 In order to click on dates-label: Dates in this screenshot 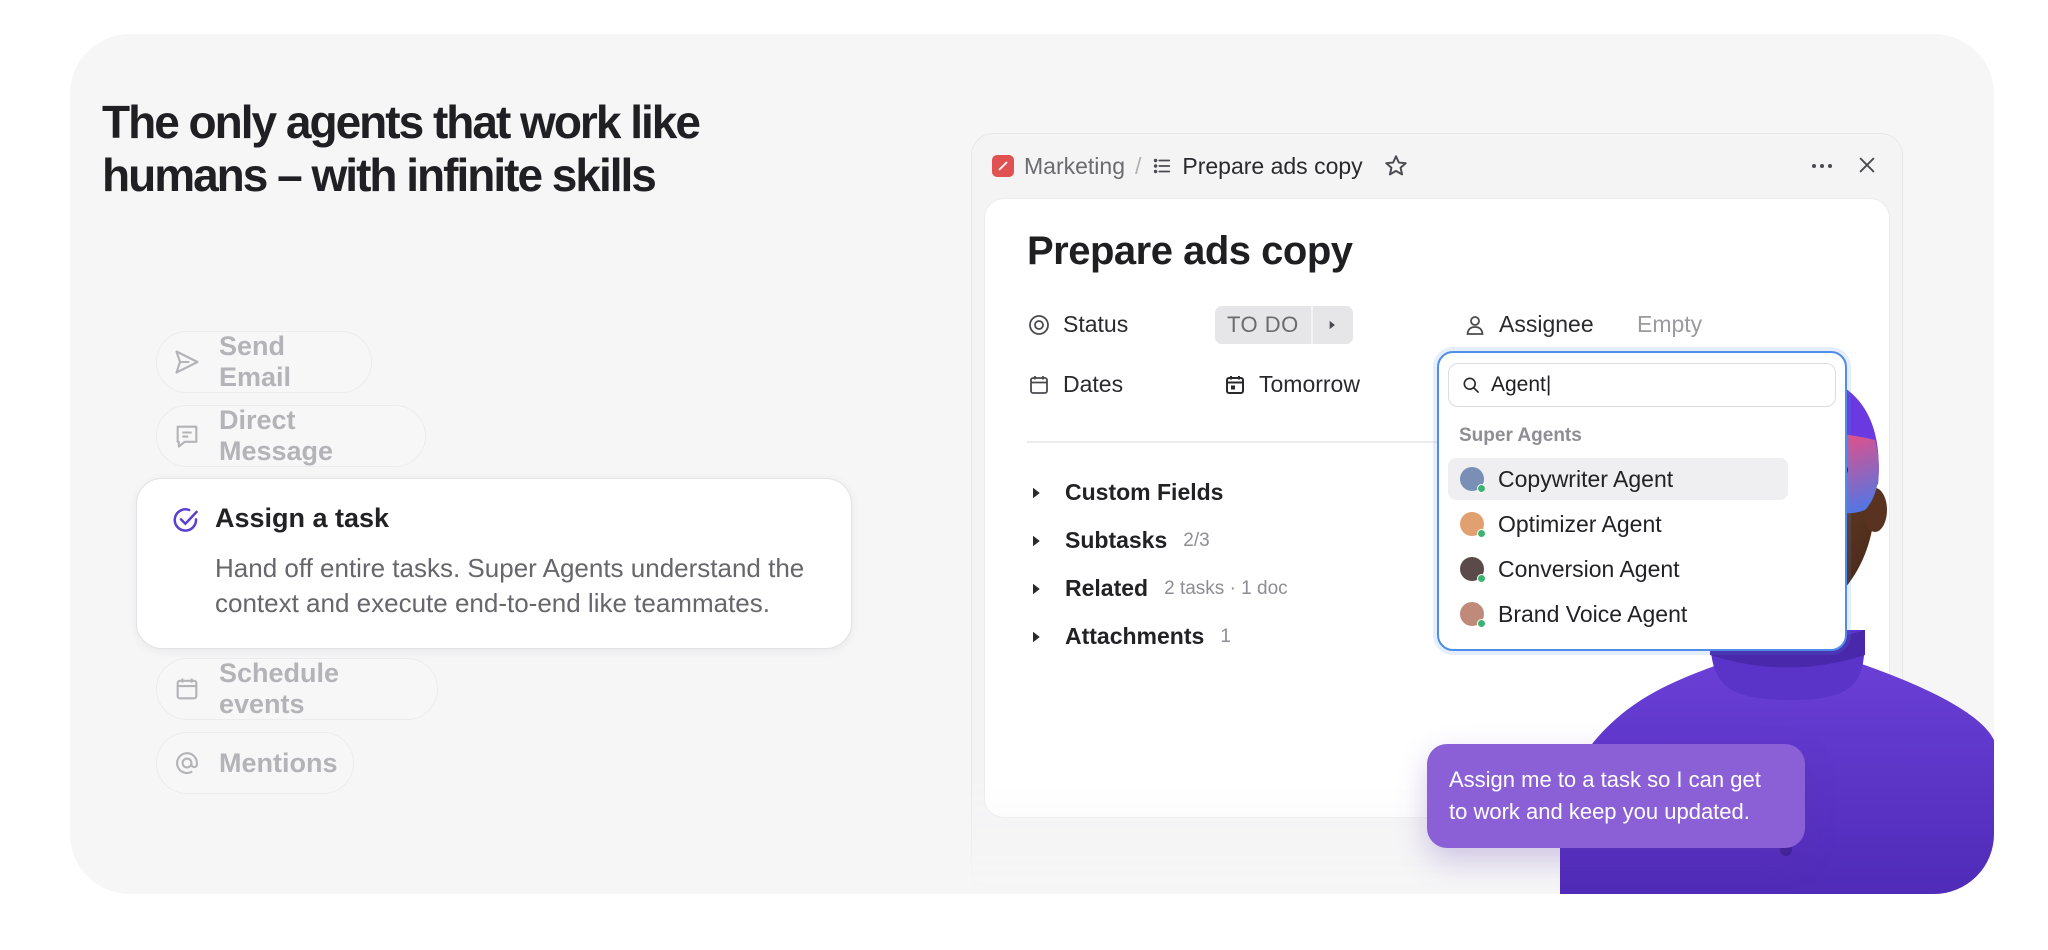, I will do `click(1075, 384)`.